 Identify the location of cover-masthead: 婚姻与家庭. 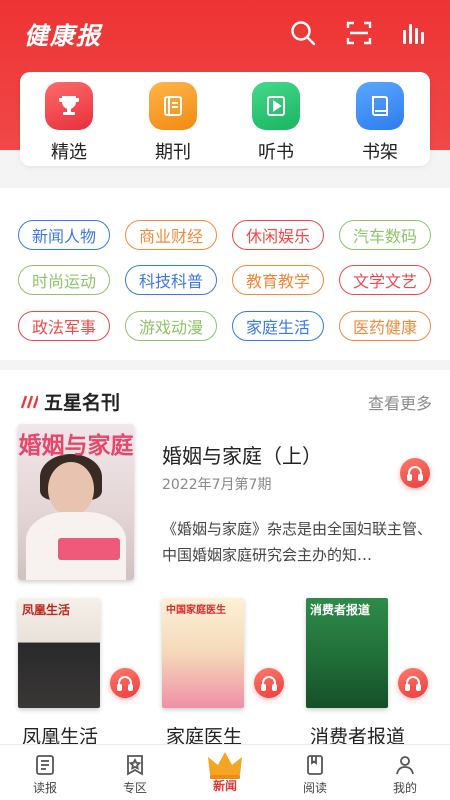
(76, 445).